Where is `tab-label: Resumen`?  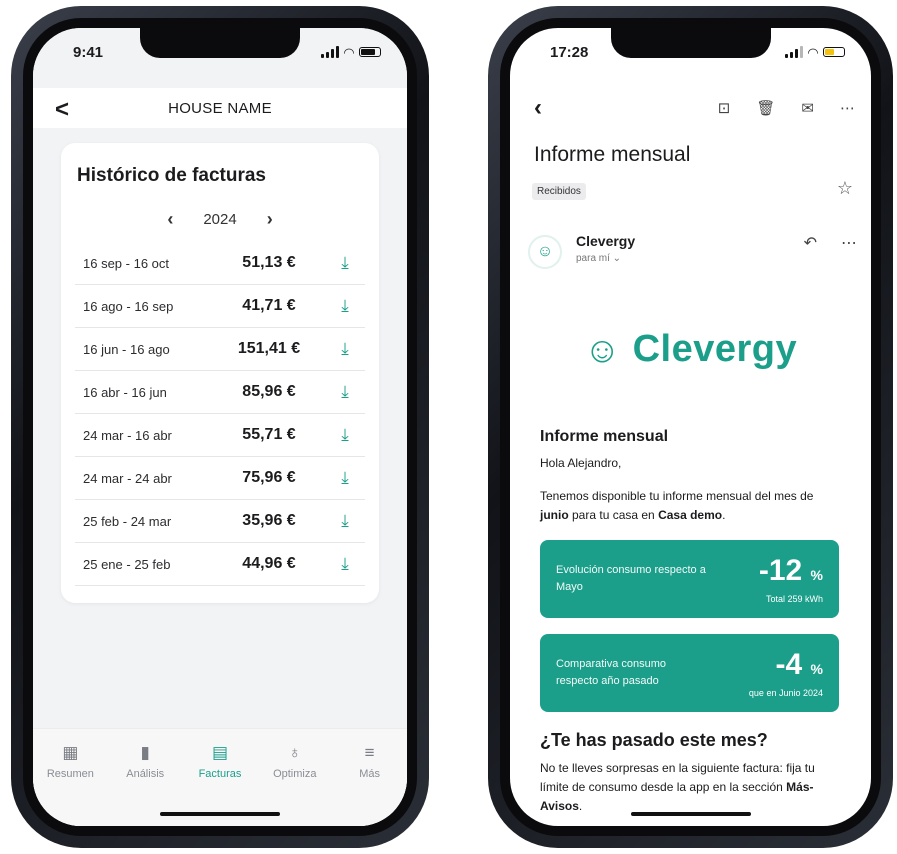
tab-label: Resumen is located at coordinates (70, 774).